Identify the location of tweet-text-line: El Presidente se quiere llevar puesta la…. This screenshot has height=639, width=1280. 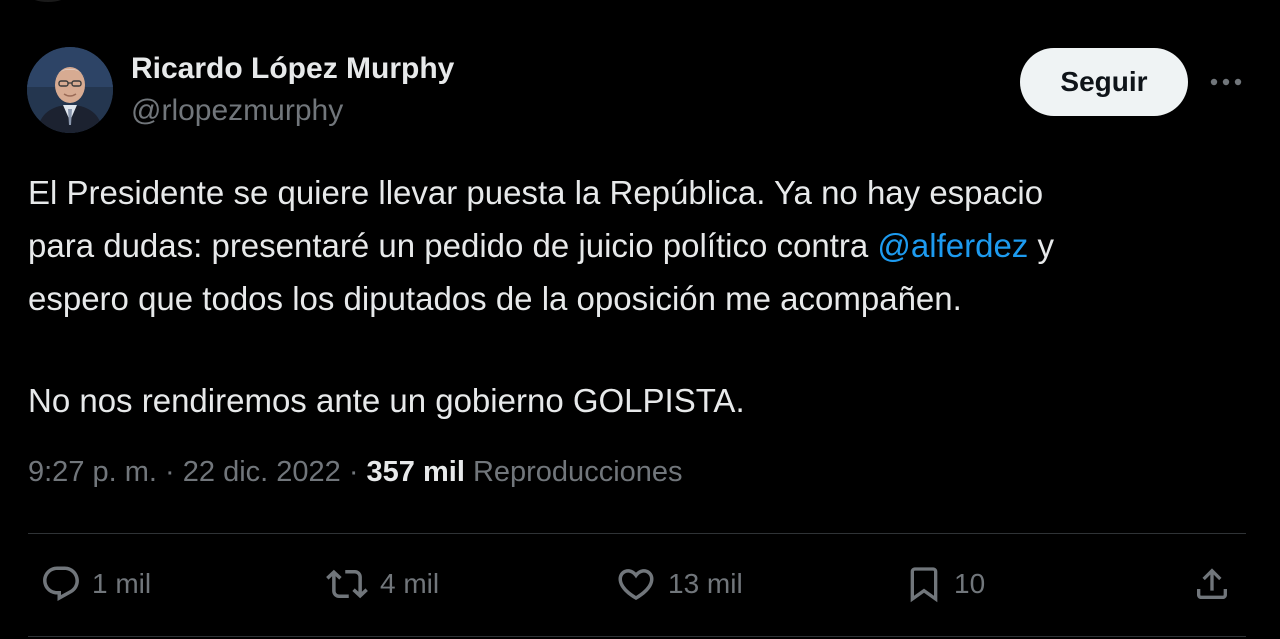
(638, 192).